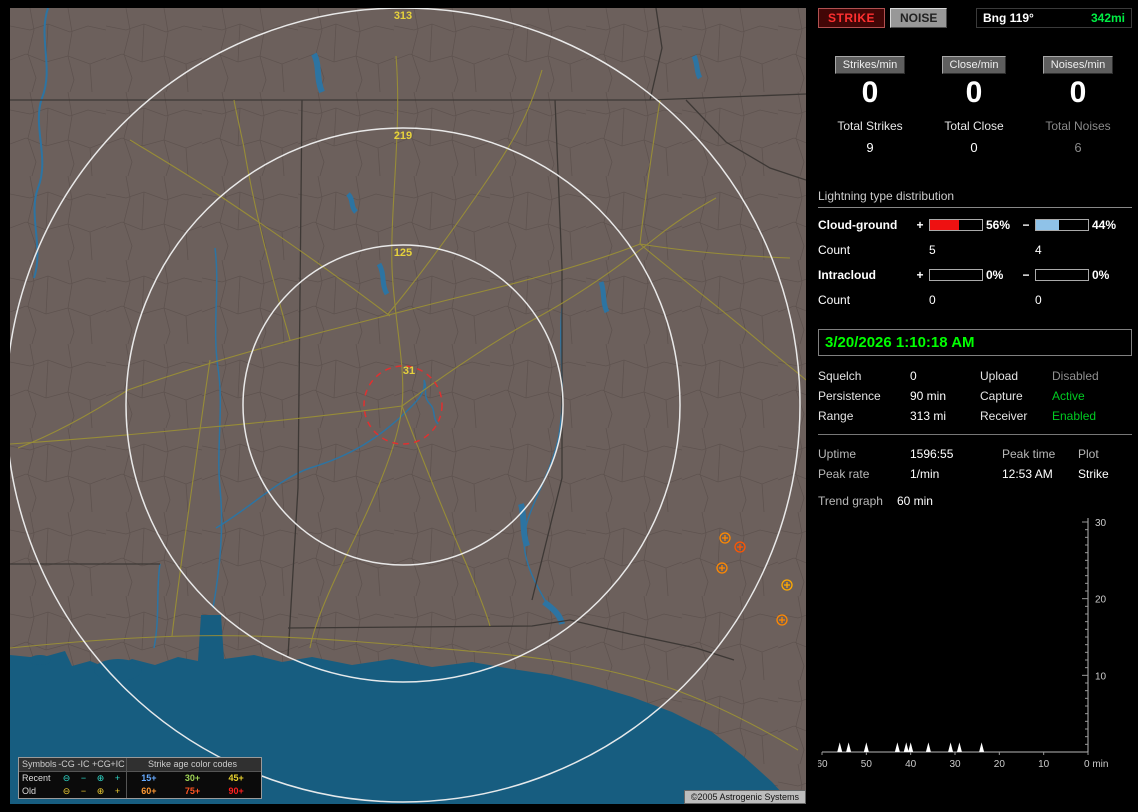 The image size is (1138, 812). What do you see at coordinates (66, 764) in the screenshot?
I see `legend-col-neg-cg: -CG` at bounding box center [66, 764].